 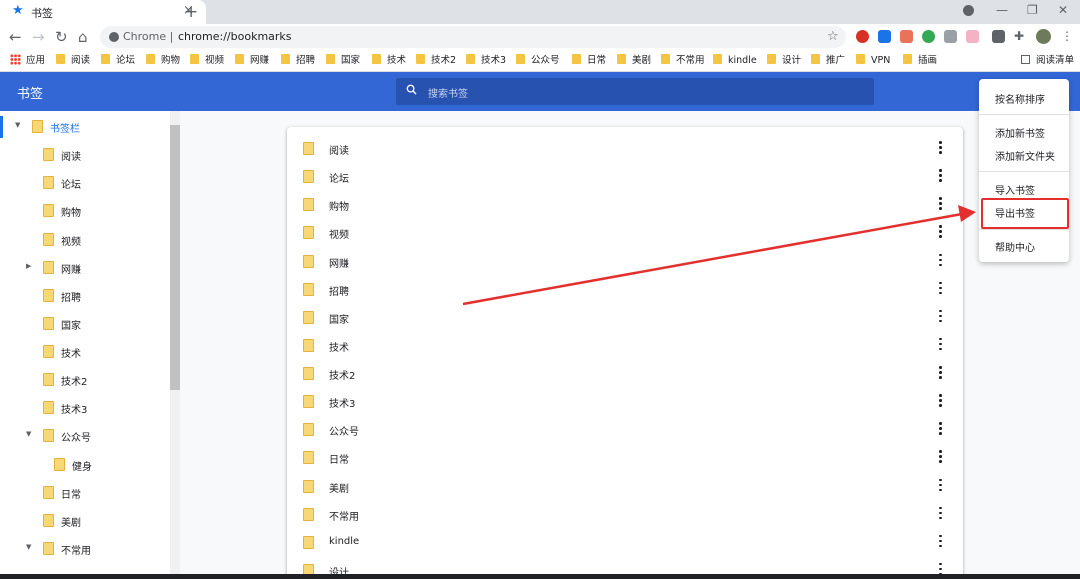 What do you see at coordinates (163, 61) in the screenshot?
I see `bookmark-bar-item: 购物` at bounding box center [163, 61].